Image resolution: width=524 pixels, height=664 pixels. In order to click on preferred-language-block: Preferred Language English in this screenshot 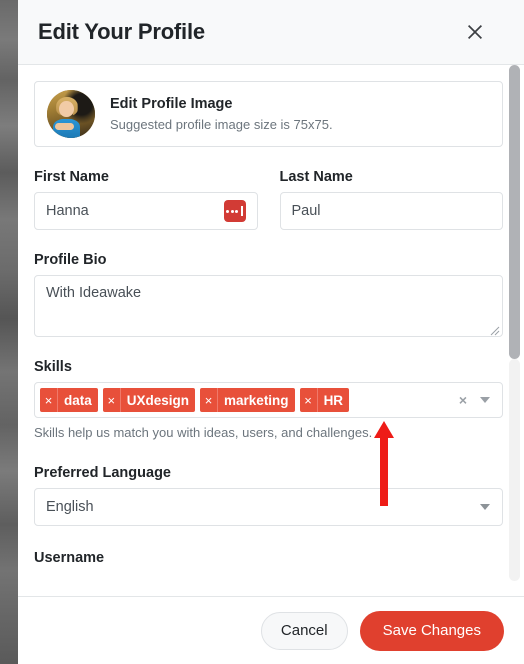, I will do `click(268, 495)`.